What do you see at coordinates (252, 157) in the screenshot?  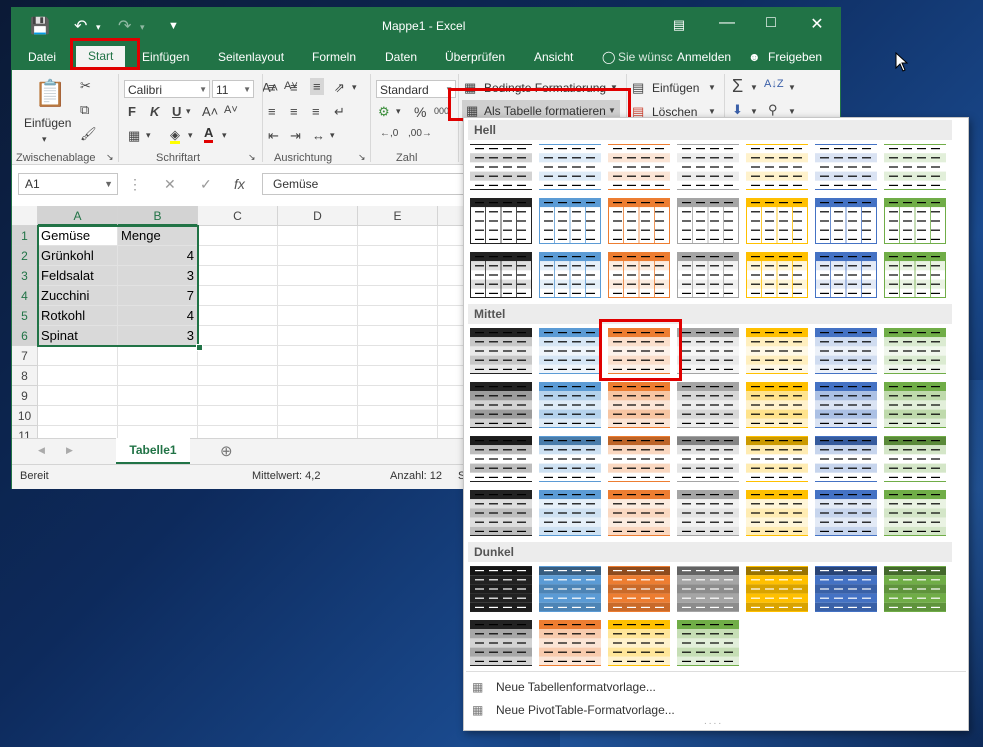 I see `font-launcher-icon: ↘` at bounding box center [252, 157].